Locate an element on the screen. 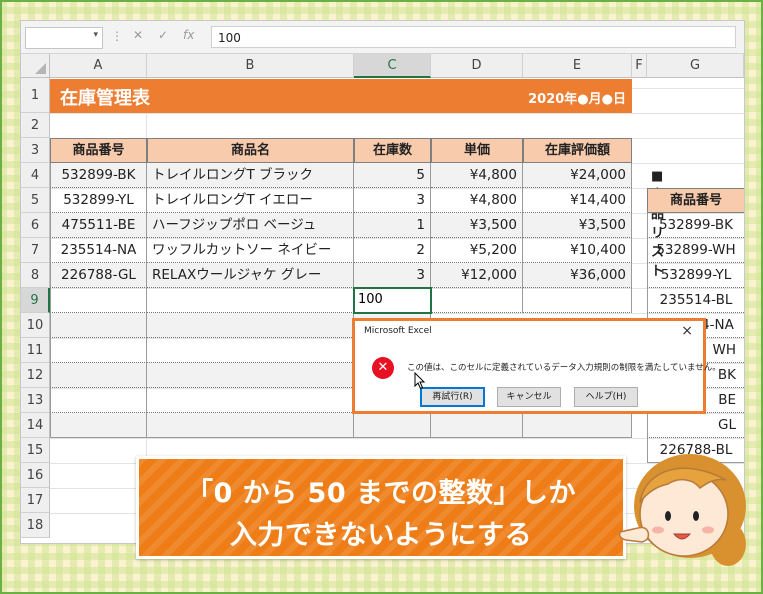  table-cell: ¥5,200 is located at coordinates (477, 250).